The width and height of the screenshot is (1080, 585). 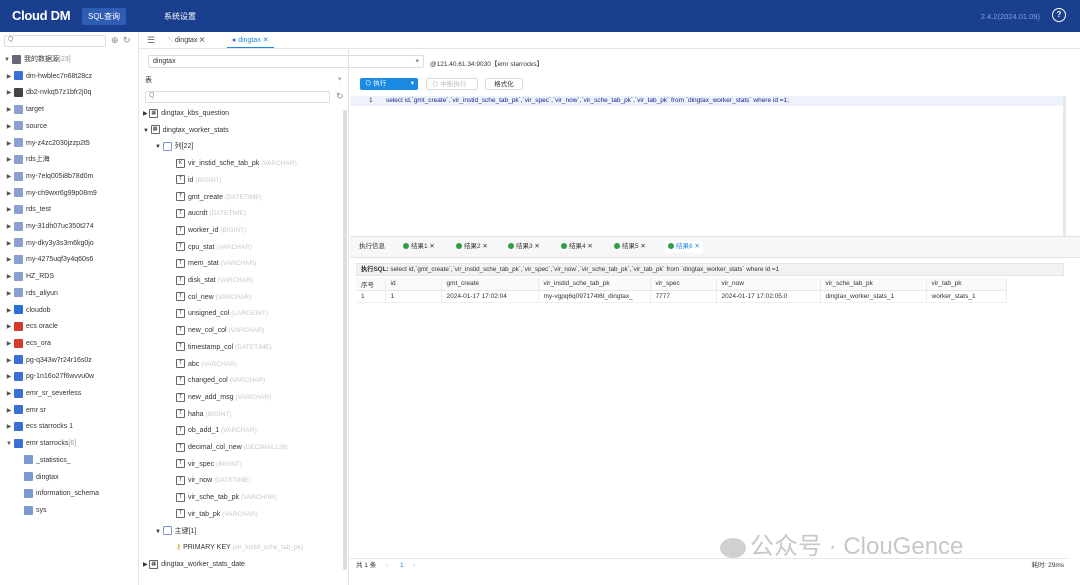 I want to click on column-item: Tnew_col_col (VARCHAR), so click(x=220, y=331).